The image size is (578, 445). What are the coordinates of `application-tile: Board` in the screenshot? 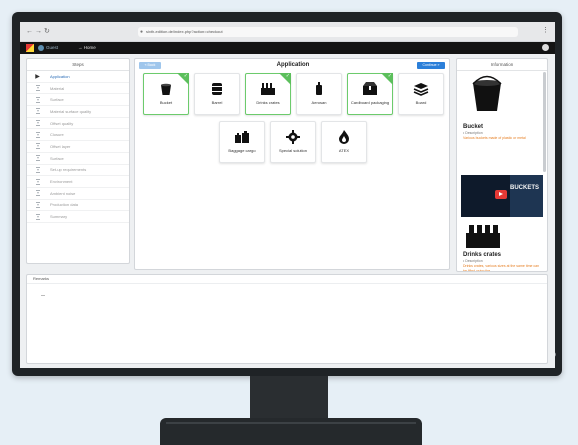 It's located at (421, 94).